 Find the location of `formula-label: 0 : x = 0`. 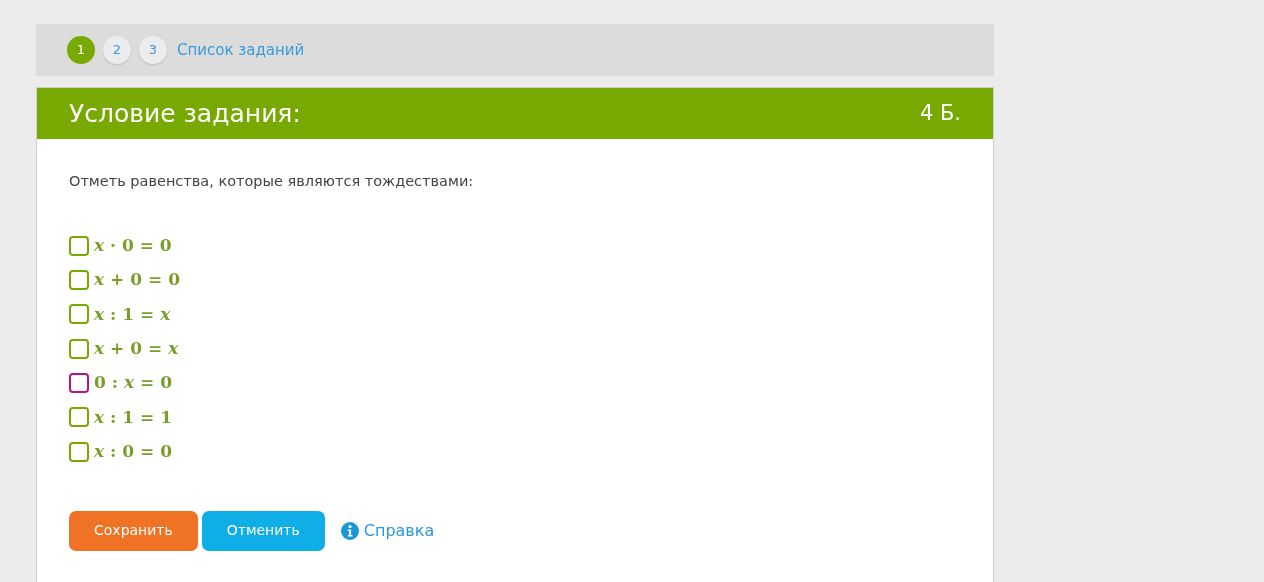

formula-label: 0 : x = 0 is located at coordinates (133, 383).